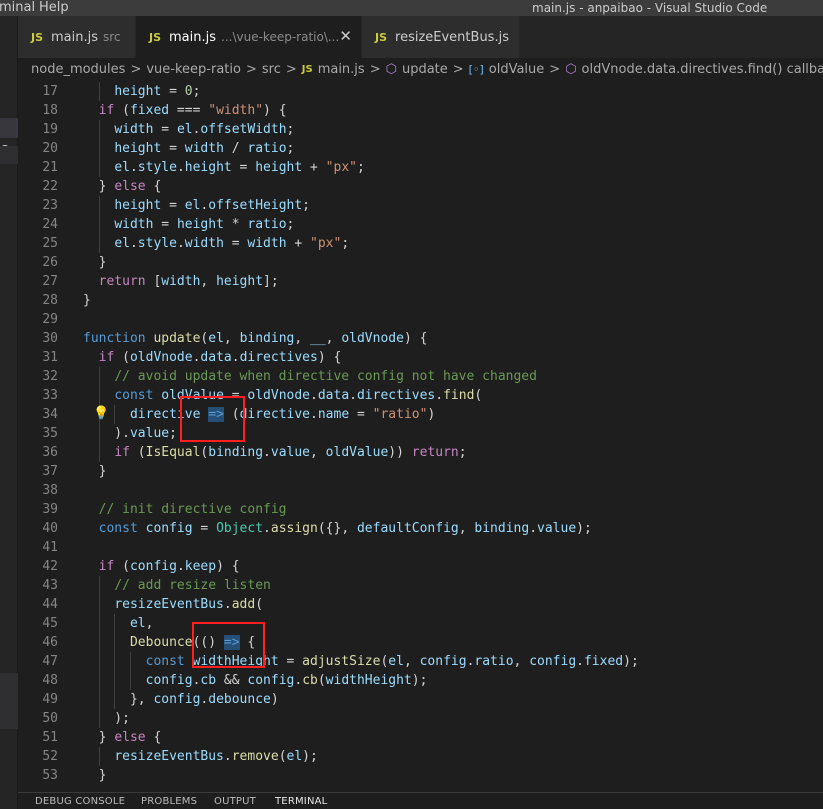  I want to click on line-number: 44, so click(50, 604).